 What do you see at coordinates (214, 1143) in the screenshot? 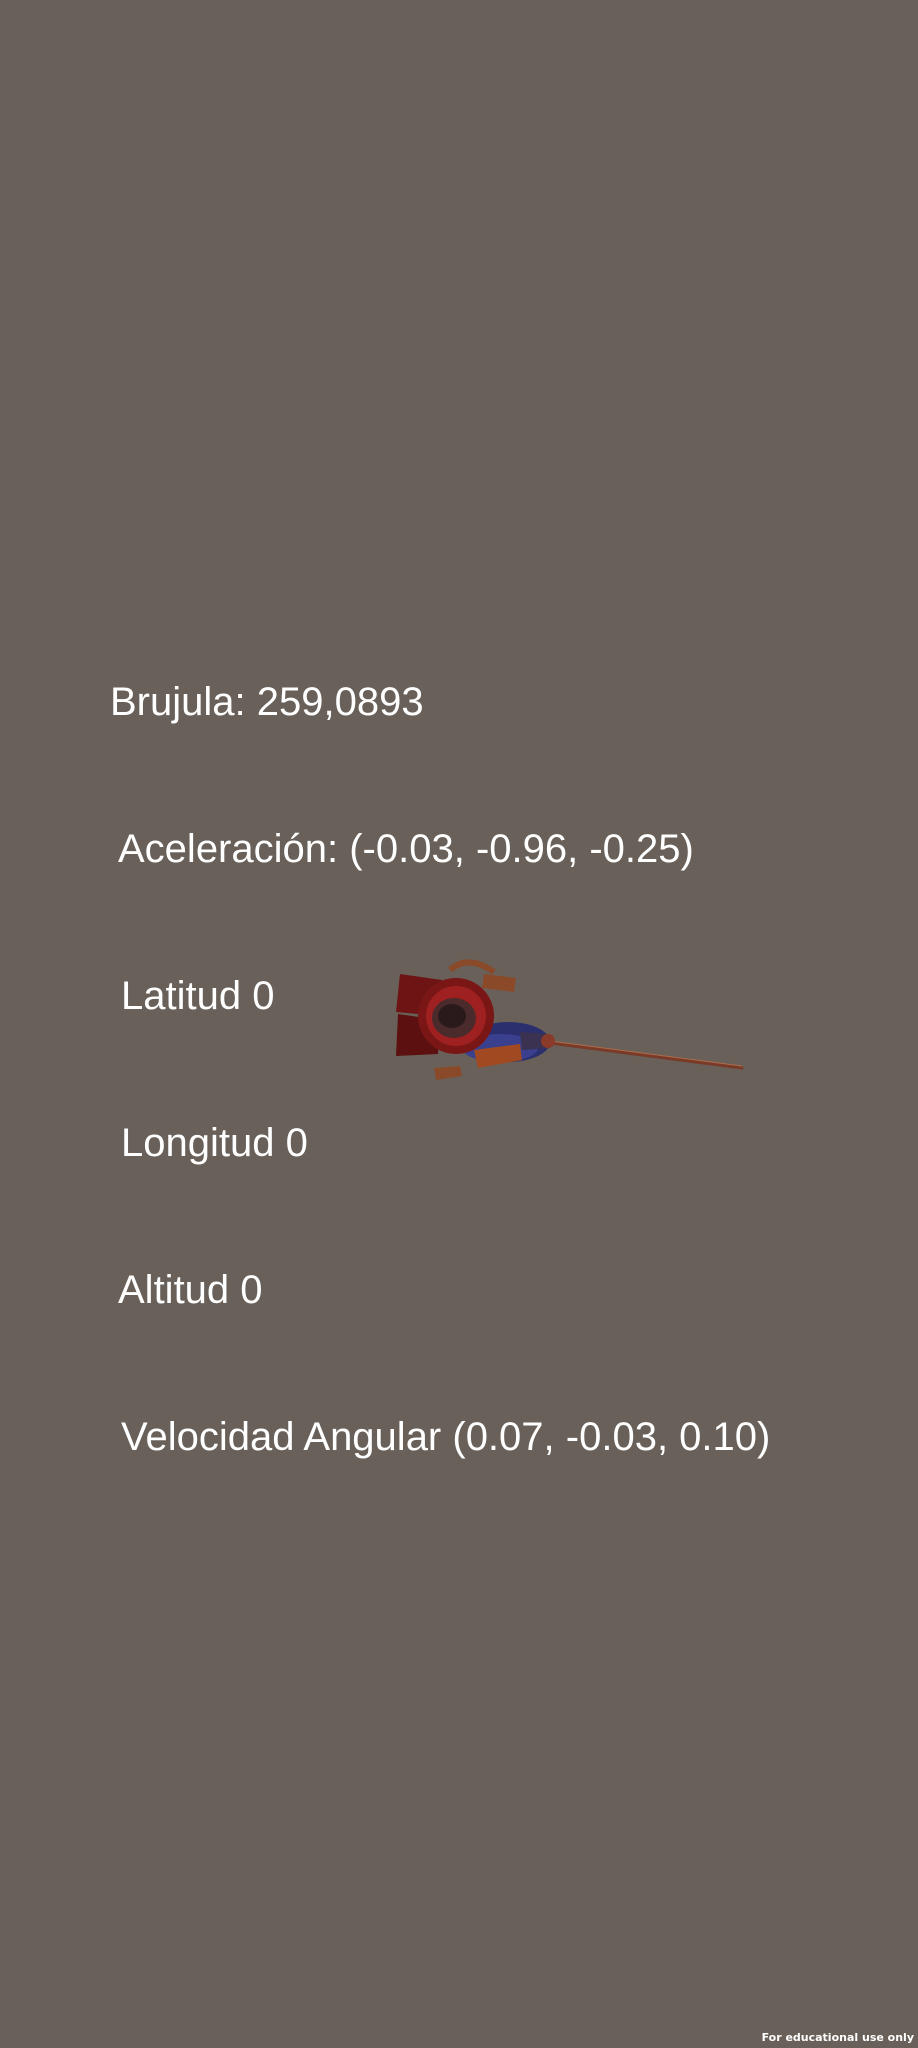
I see `longitude-readout: Longitud 0` at bounding box center [214, 1143].